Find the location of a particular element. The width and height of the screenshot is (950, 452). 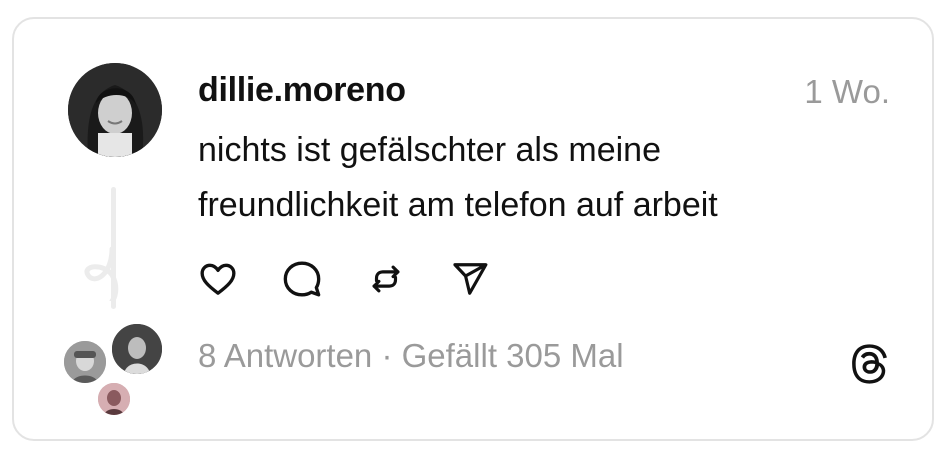

repost-button is located at coordinates (386, 279).